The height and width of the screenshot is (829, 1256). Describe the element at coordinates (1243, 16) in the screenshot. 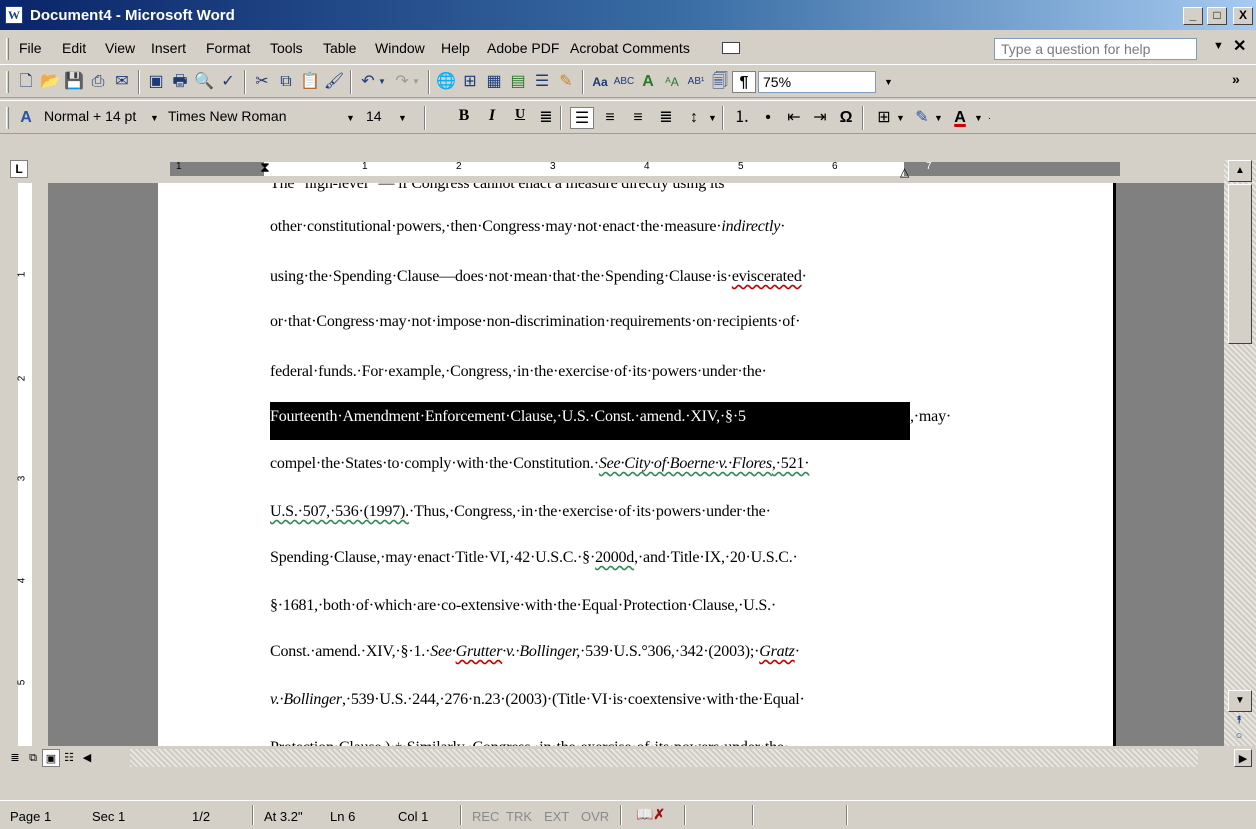

I see `close-button: X` at that location.